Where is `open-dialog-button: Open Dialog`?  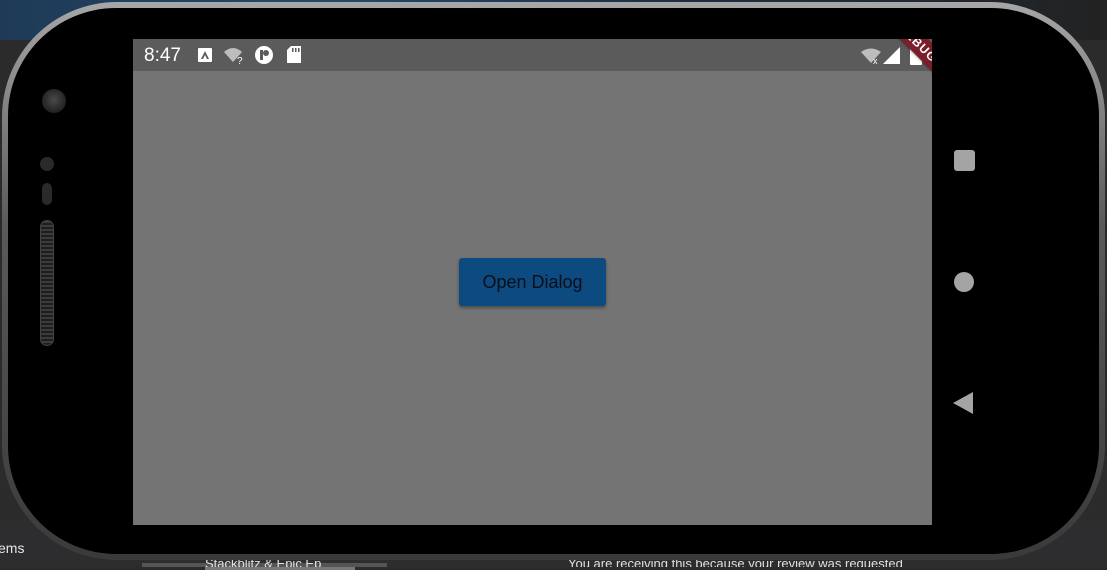 open-dialog-button: Open Dialog is located at coordinates (532, 282).